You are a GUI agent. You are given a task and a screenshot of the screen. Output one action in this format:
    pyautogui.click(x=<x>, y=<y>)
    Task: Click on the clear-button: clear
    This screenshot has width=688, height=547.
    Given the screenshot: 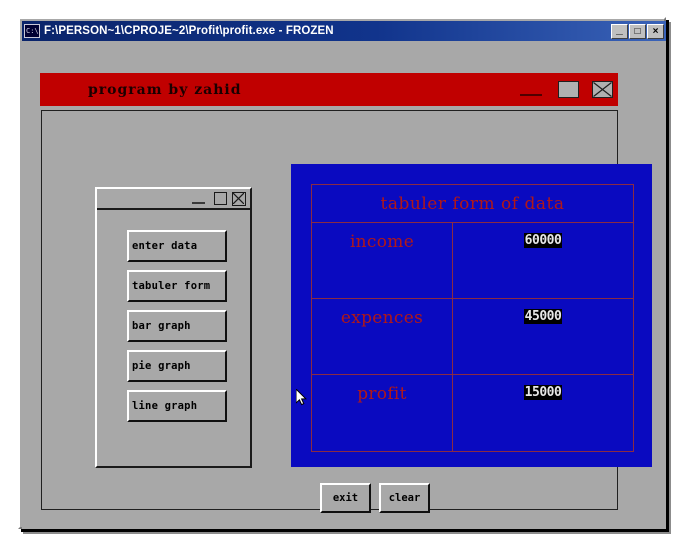 What is the action you would take?
    pyautogui.click(x=404, y=498)
    